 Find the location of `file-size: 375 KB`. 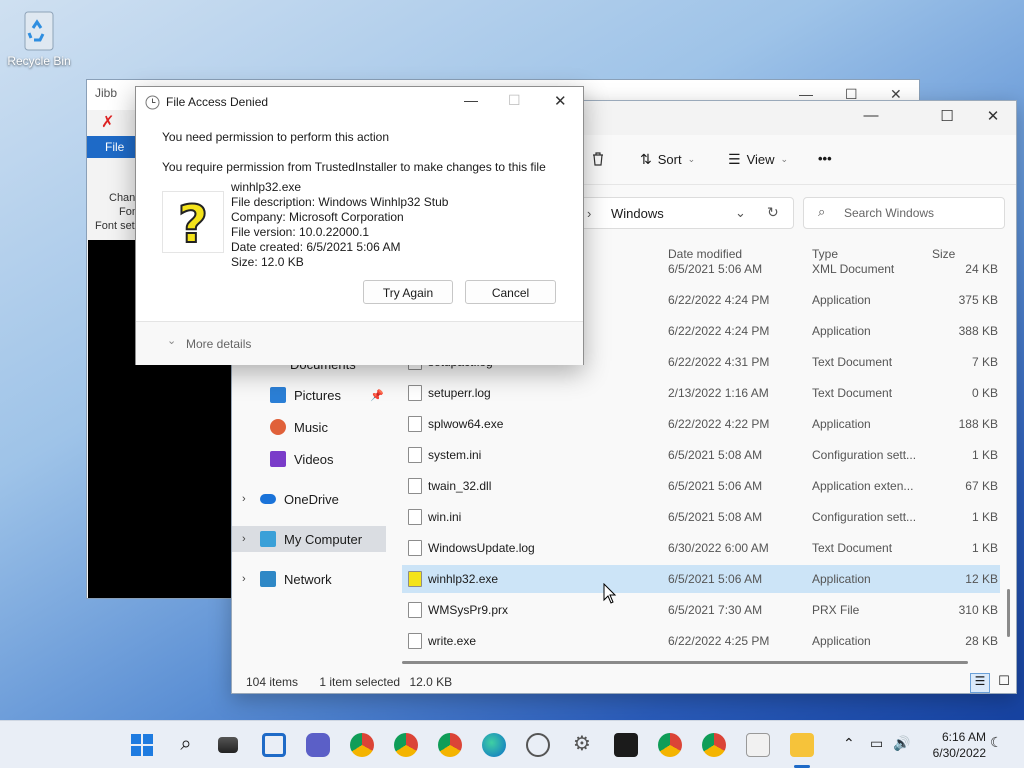

file-size: 375 KB is located at coordinates (978, 300).